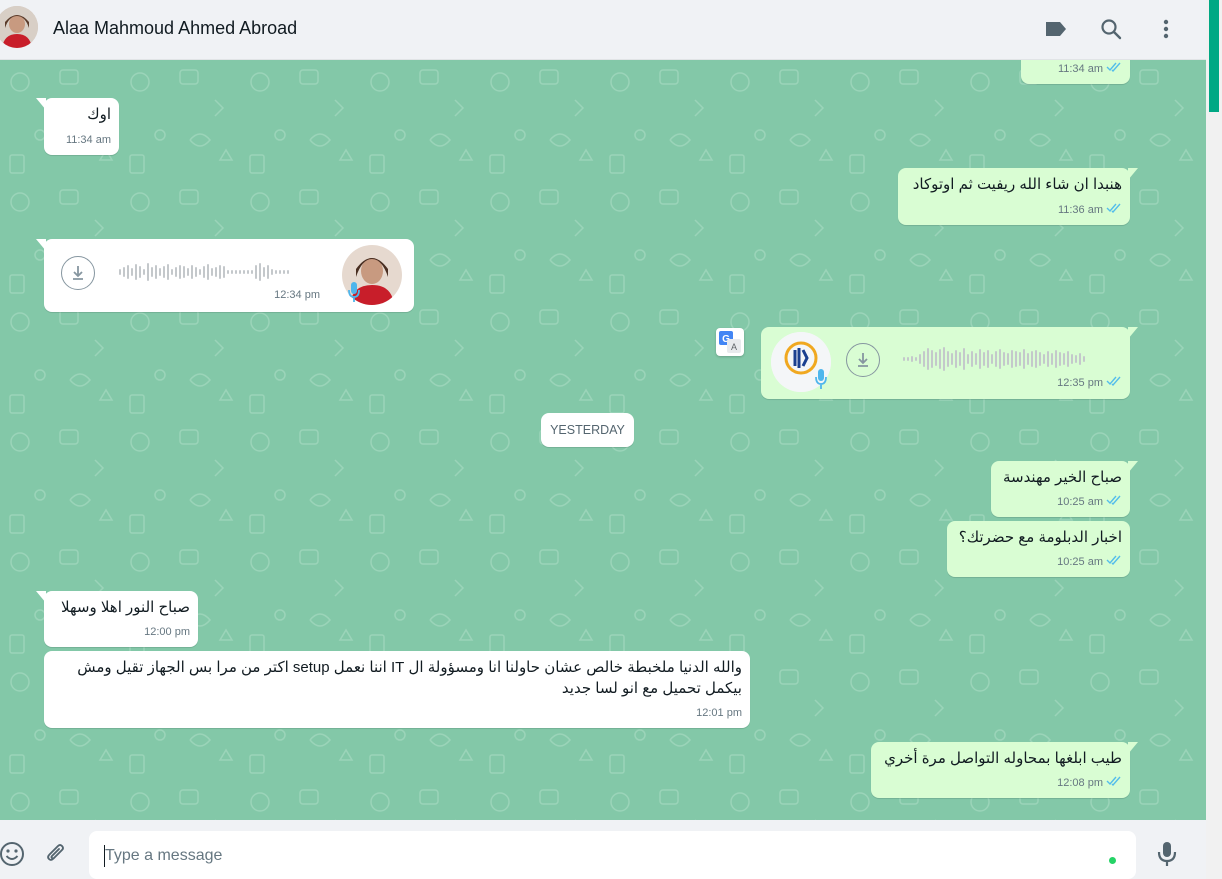  Describe the element at coordinates (125, 607) in the screenshot. I see `message-text: صباح النور اهلا وسهلا` at that location.